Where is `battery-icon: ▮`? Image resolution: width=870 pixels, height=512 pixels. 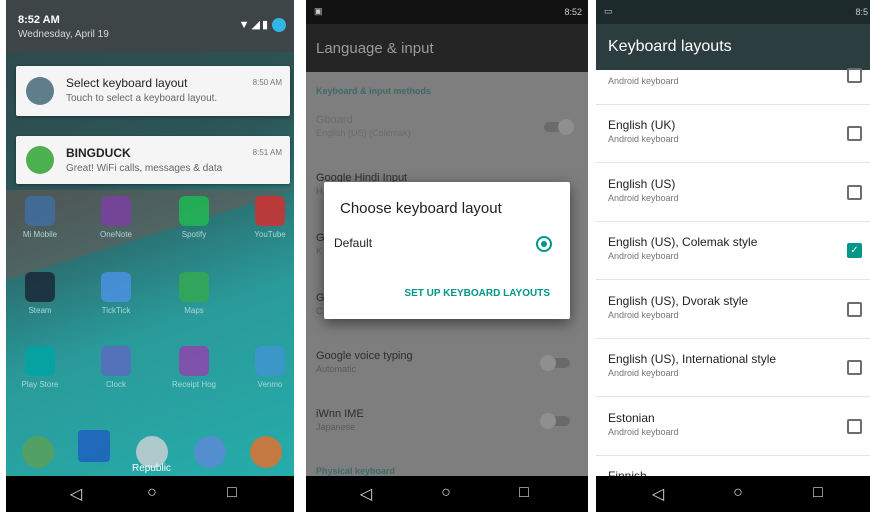 battery-icon: ▮ is located at coordinates (265, 25).